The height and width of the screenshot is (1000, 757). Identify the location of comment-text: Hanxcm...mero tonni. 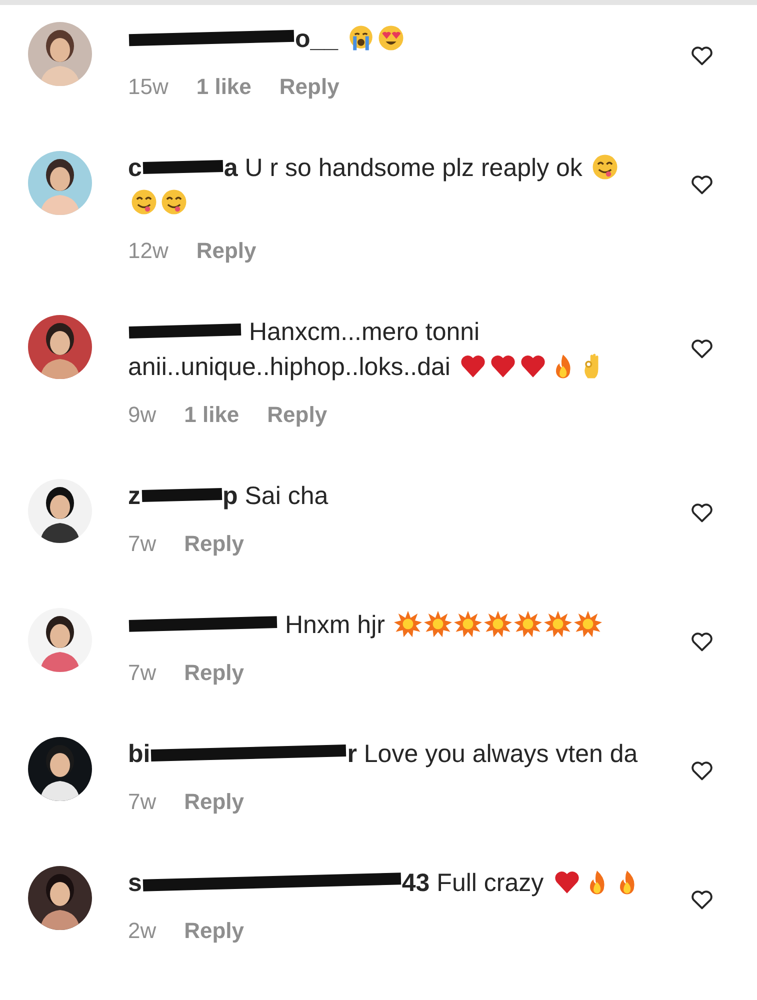
(364, 332).